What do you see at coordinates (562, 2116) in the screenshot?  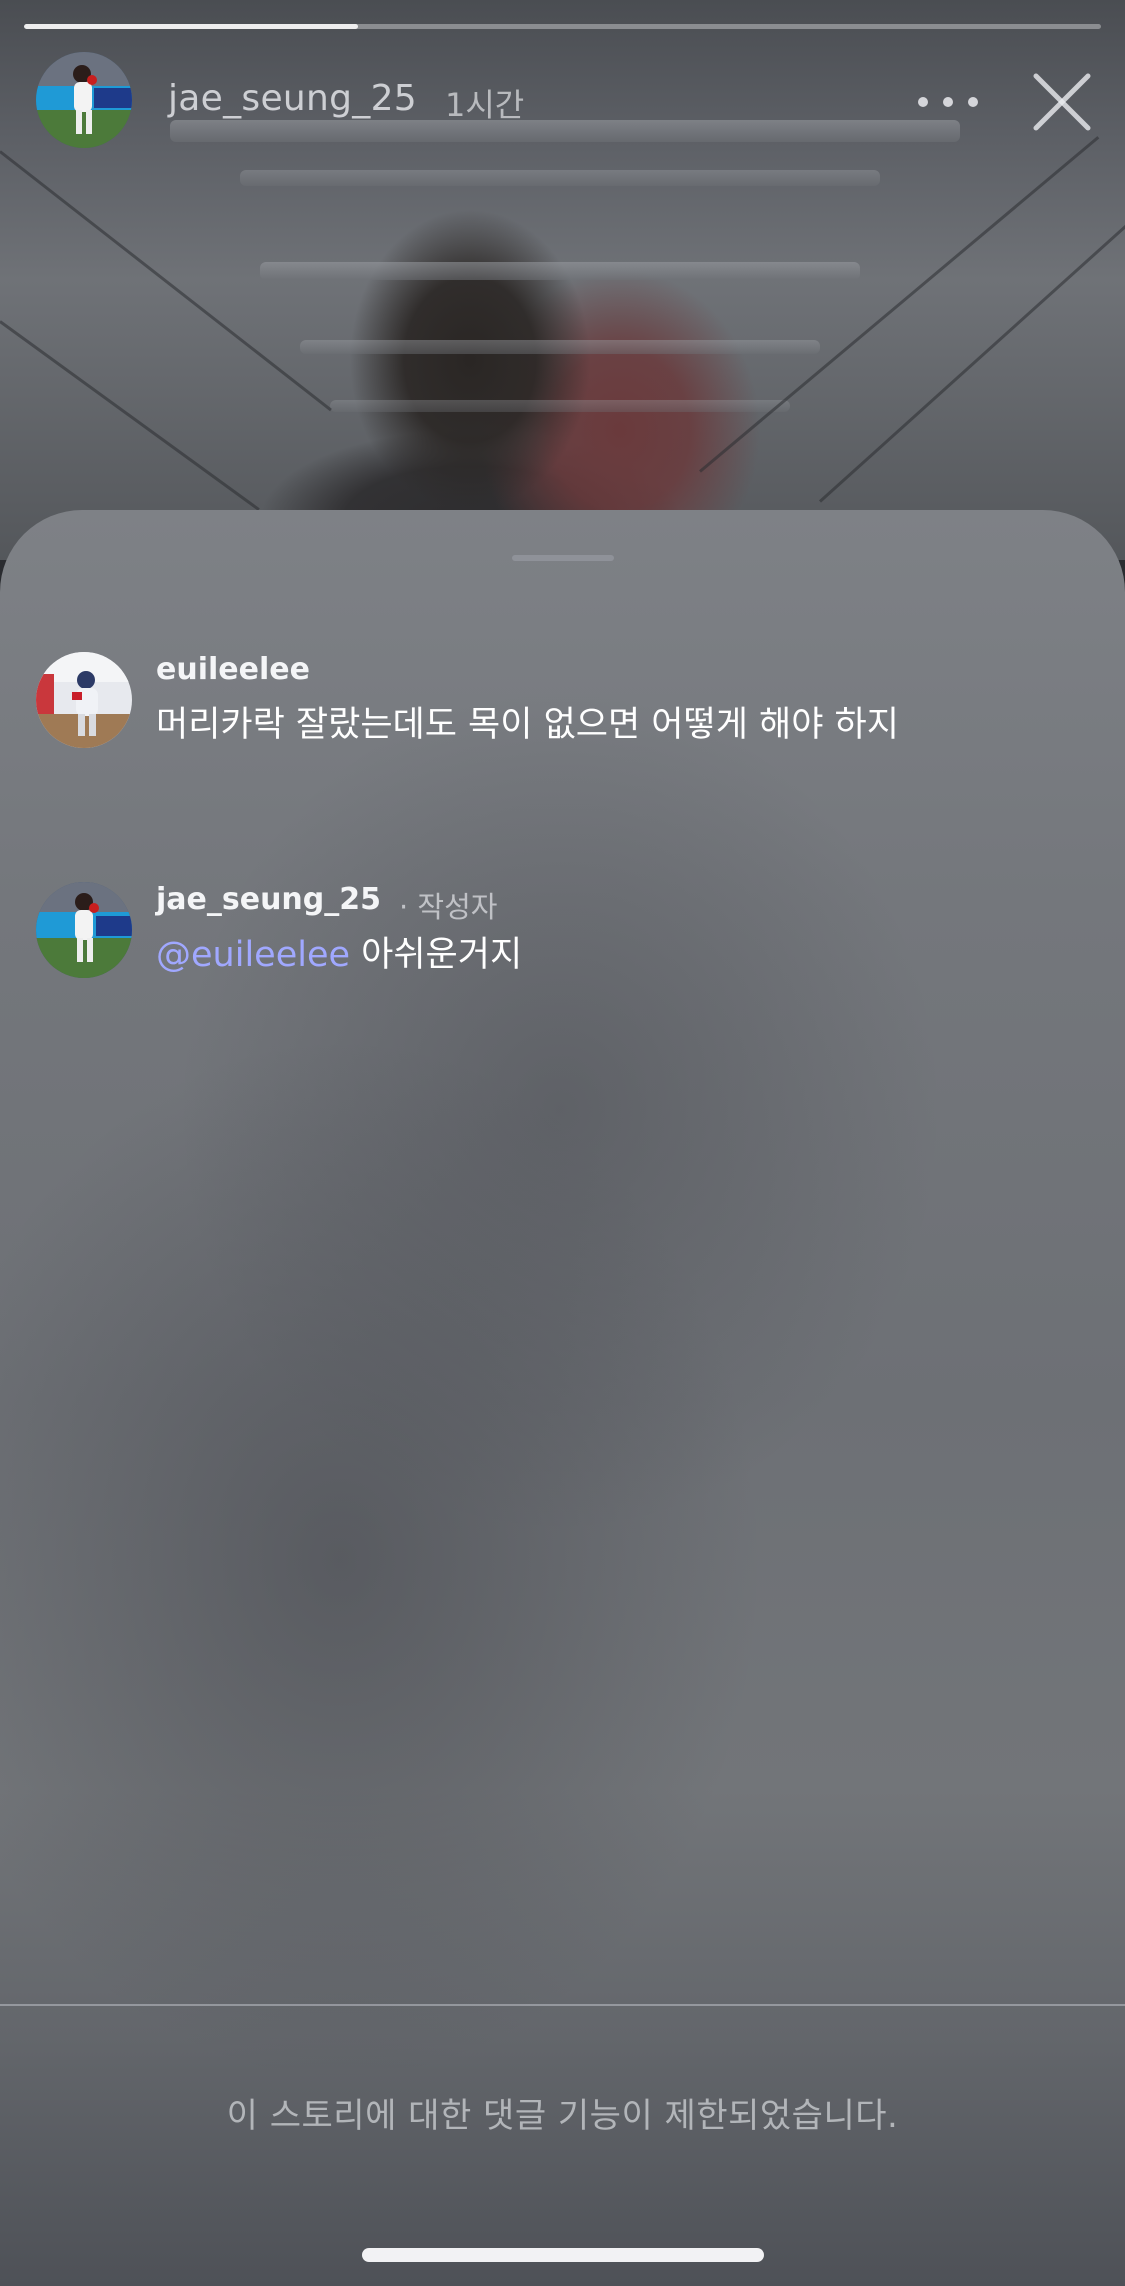 I see `comments-restricted-notice: 이 스토리에 대한 댓글 기능이 제한되었습니다.` at bounding box center [562, 2116].